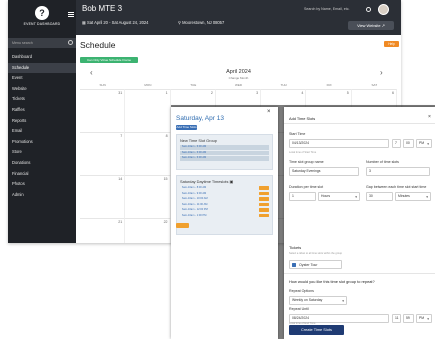 Image resolution: width=435 pixels, height=339 pixels. What do you see at coordinates (42, 99) in the screenshot?
I see `sidebar-item-tickets: Tickets` at bounding box center [42, 99].